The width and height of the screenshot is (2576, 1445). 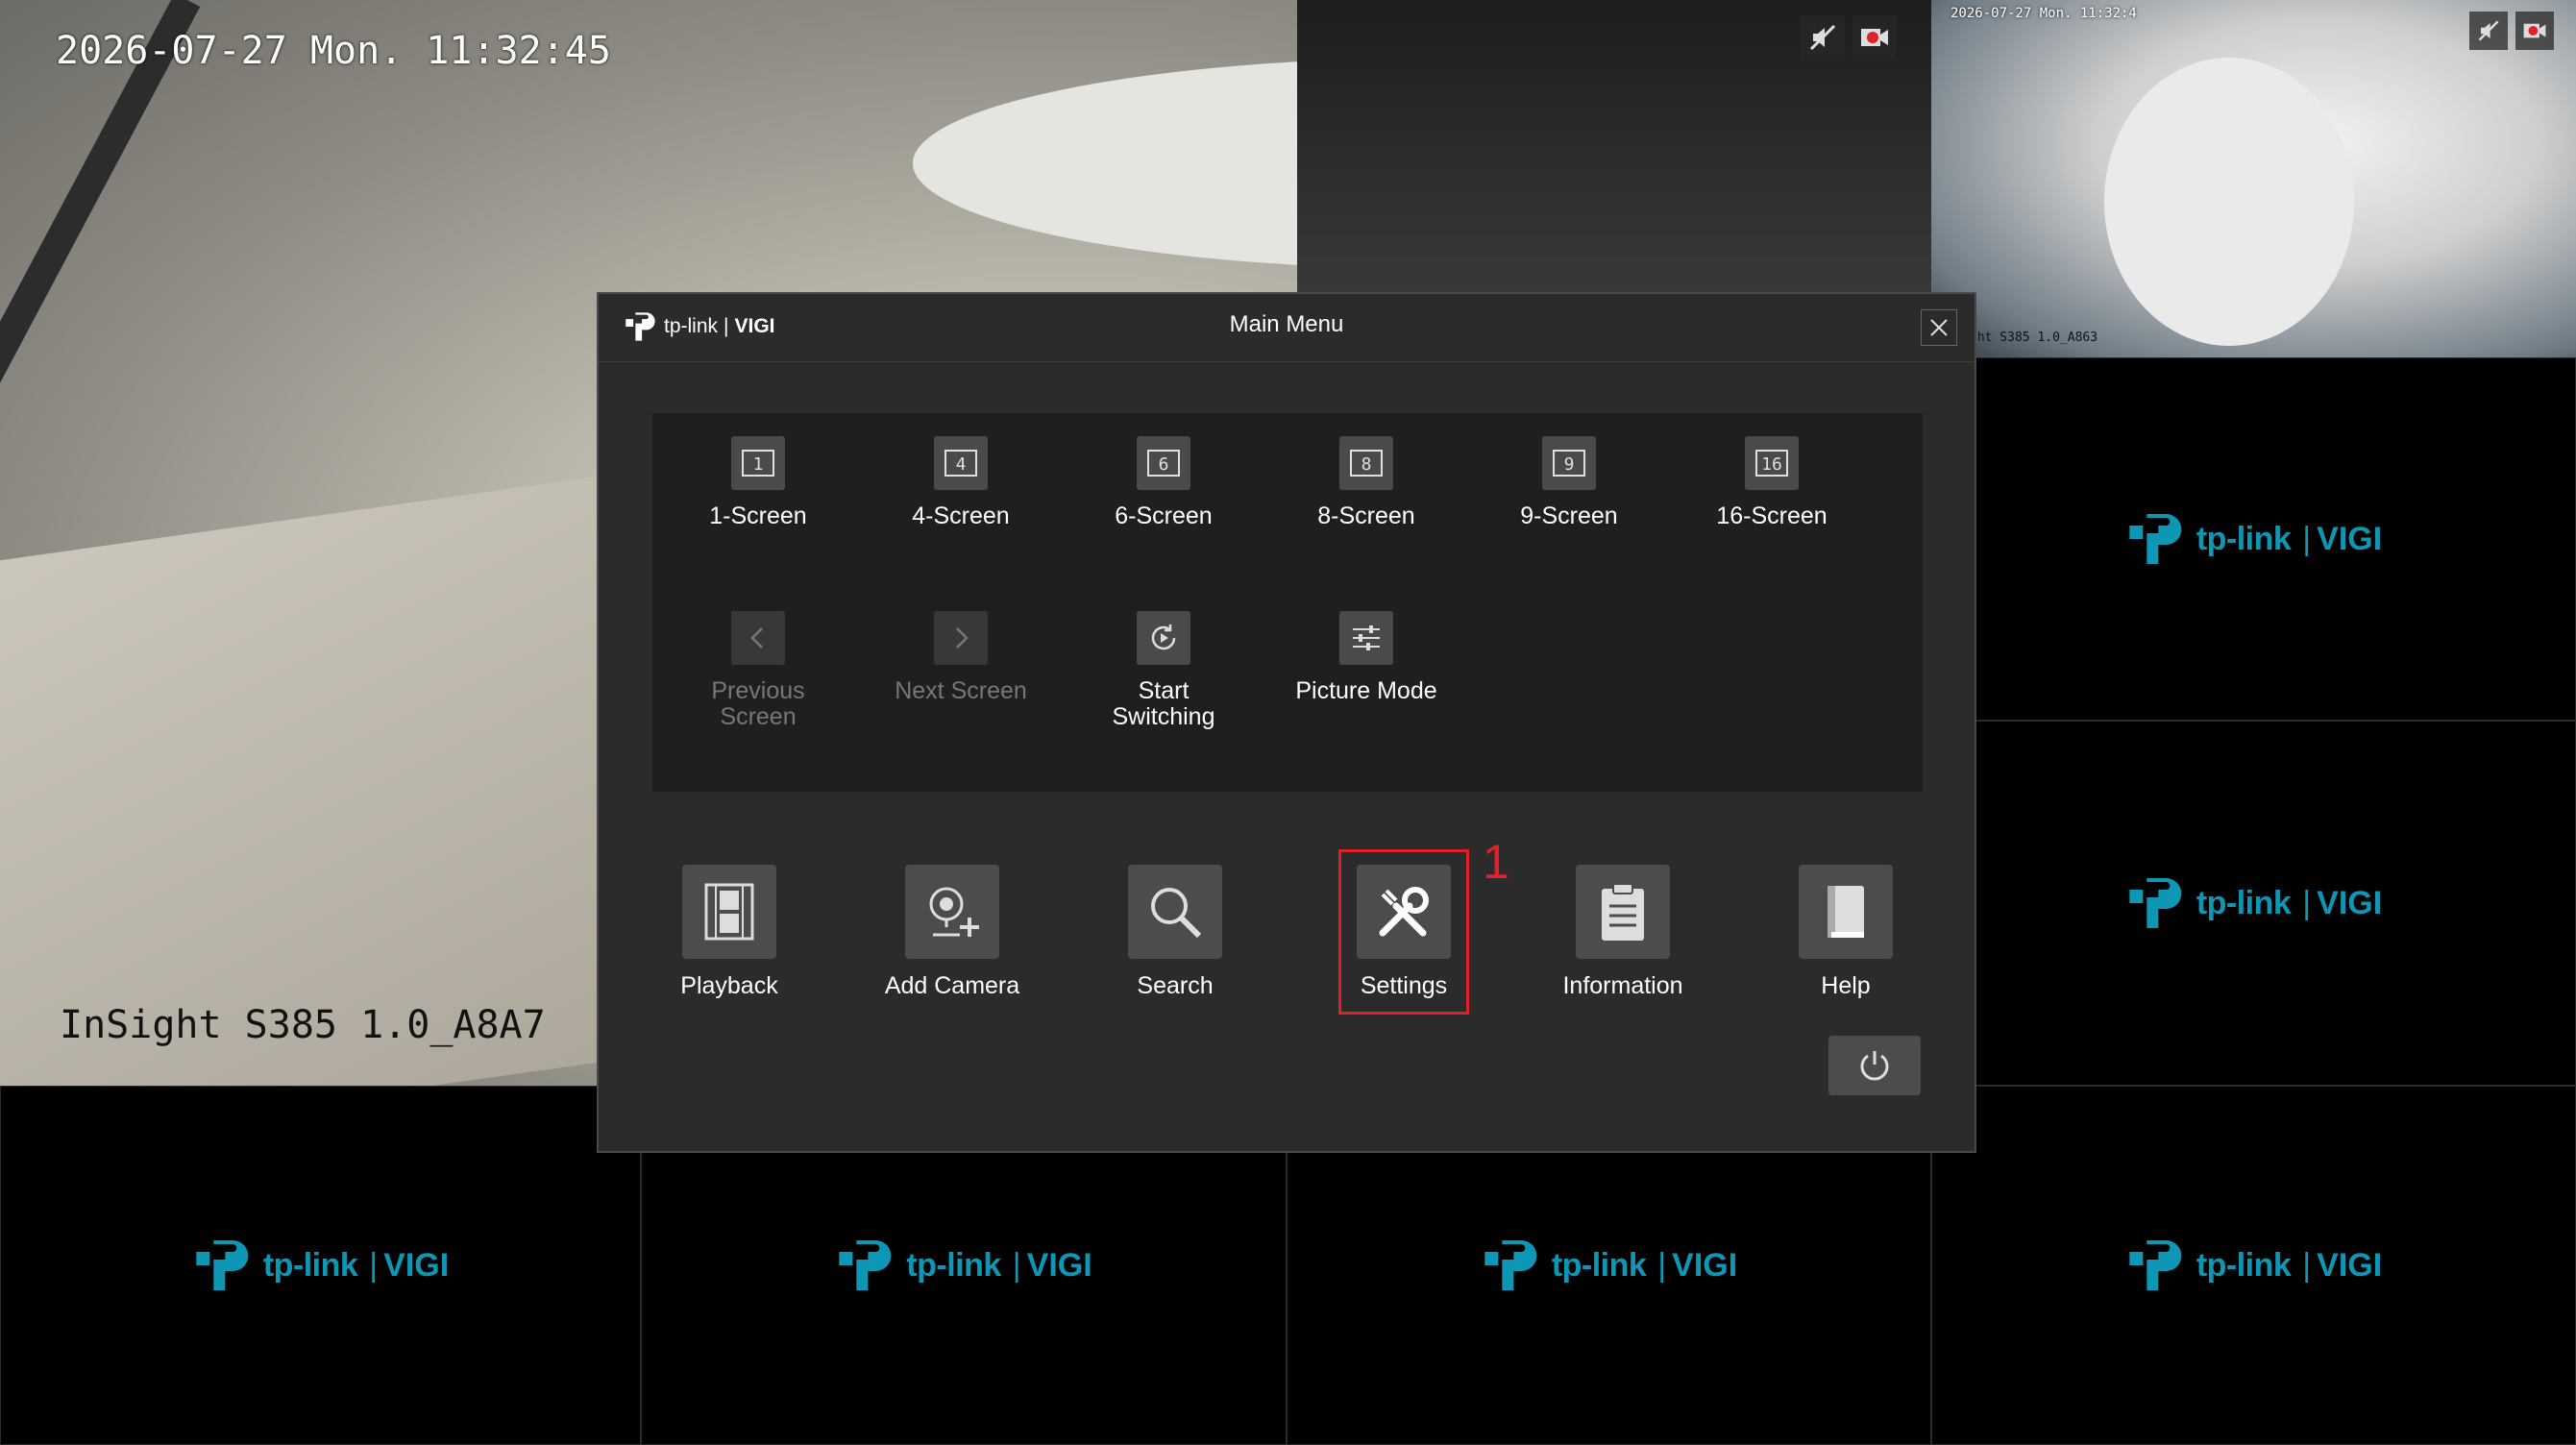 I want to click on layout-16-icon: 16, so click(x=1772, y=463).